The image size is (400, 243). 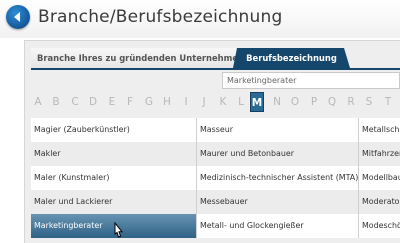 What do you see at coordinates (277, 102) in the screenshot?
I see `letter-n: N` at bounding box center [277, 102].